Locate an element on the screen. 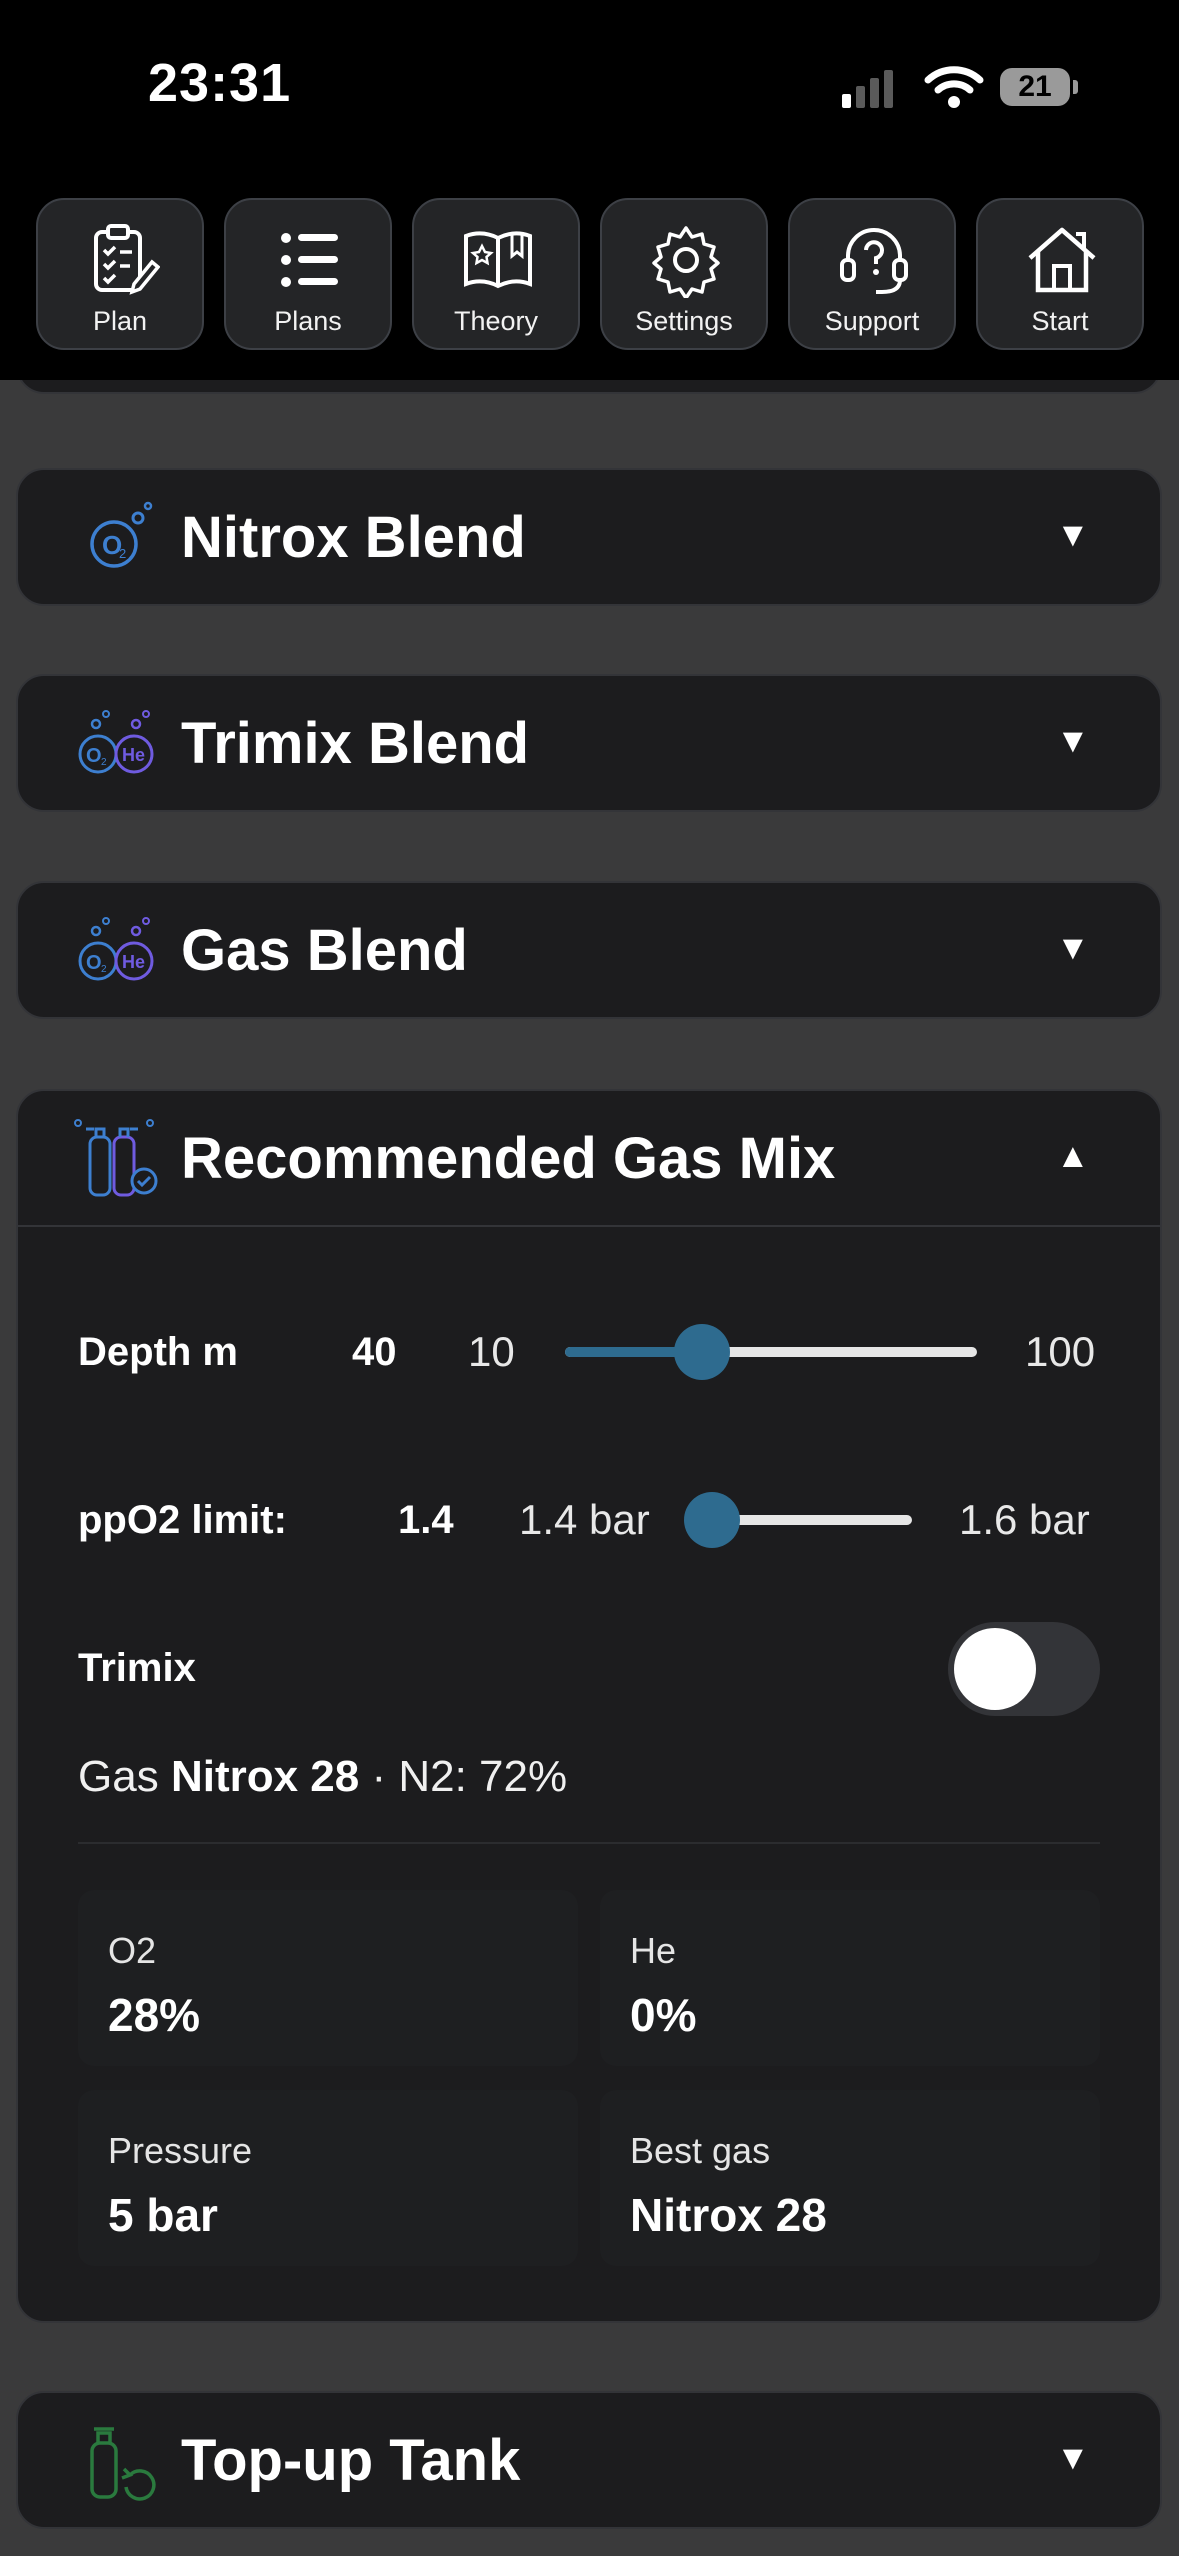 This screenshot has height=2556, width=1179. home-icon is located at coordinates (1062, 260).